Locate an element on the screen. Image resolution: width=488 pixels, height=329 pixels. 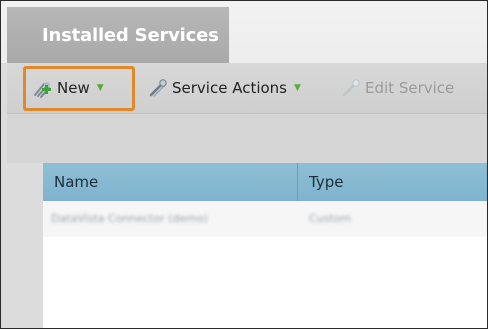
new-button: New ▼ is located at coordinates (68, 88).